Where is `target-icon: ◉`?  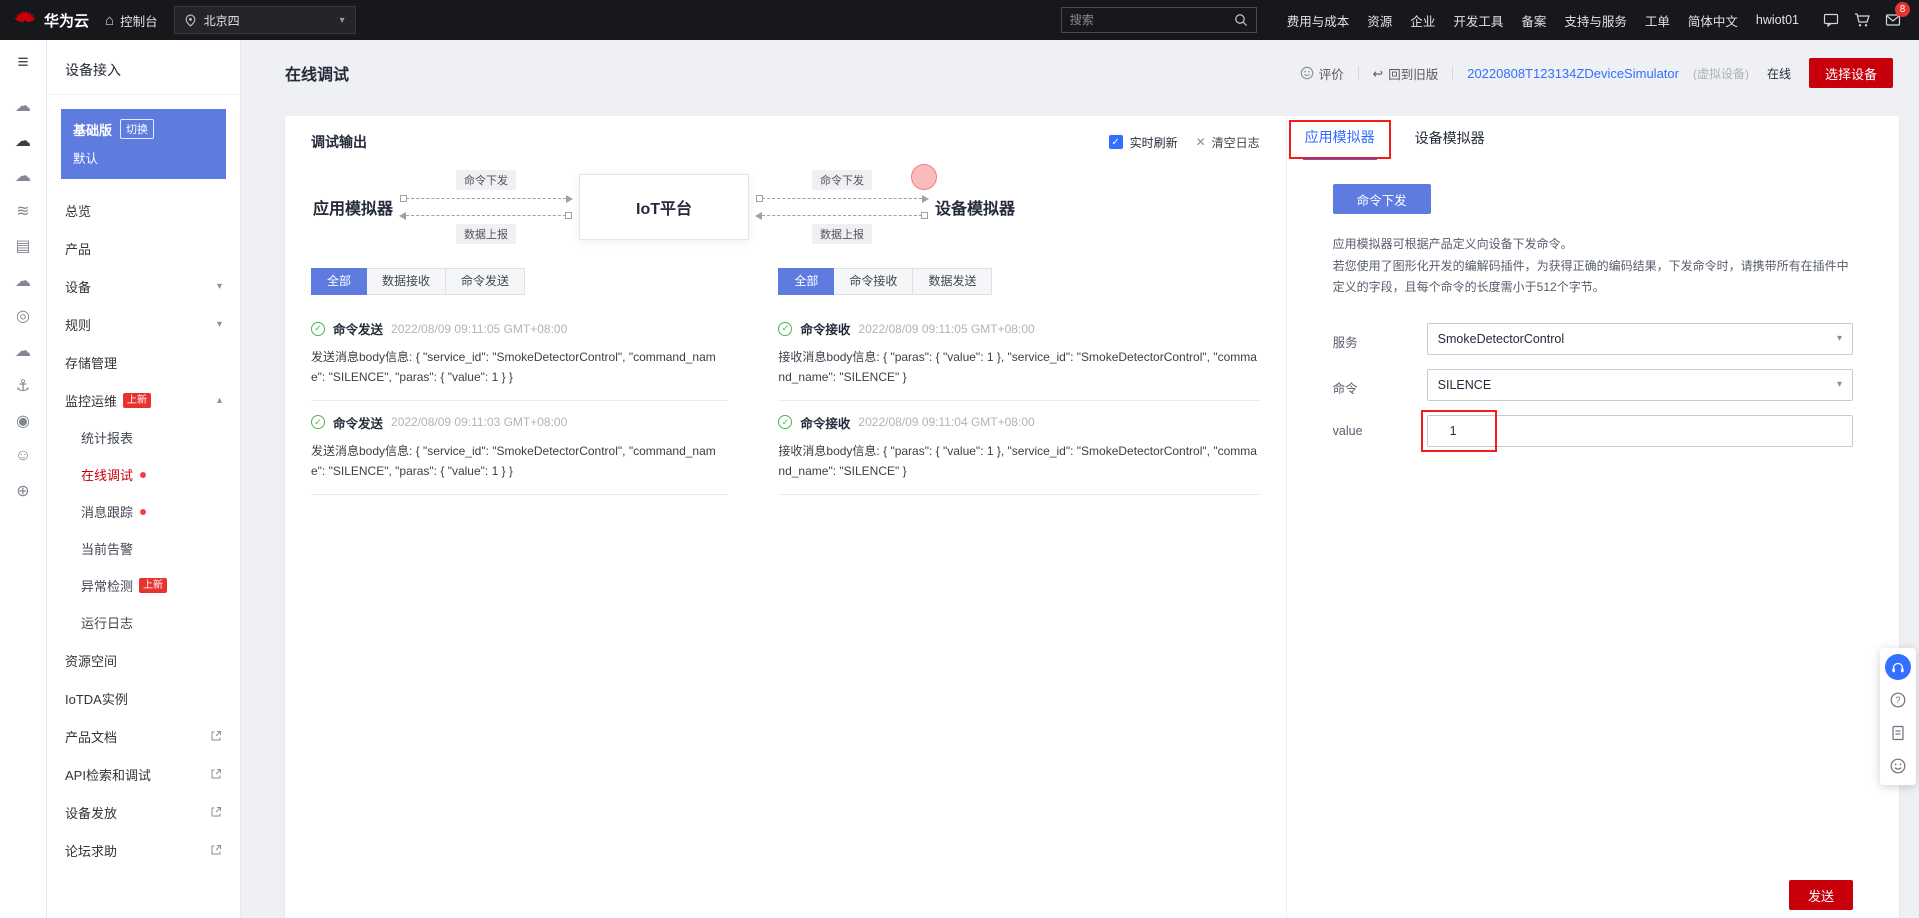 target-icon: ◉ is located at coordinates (23, 420).